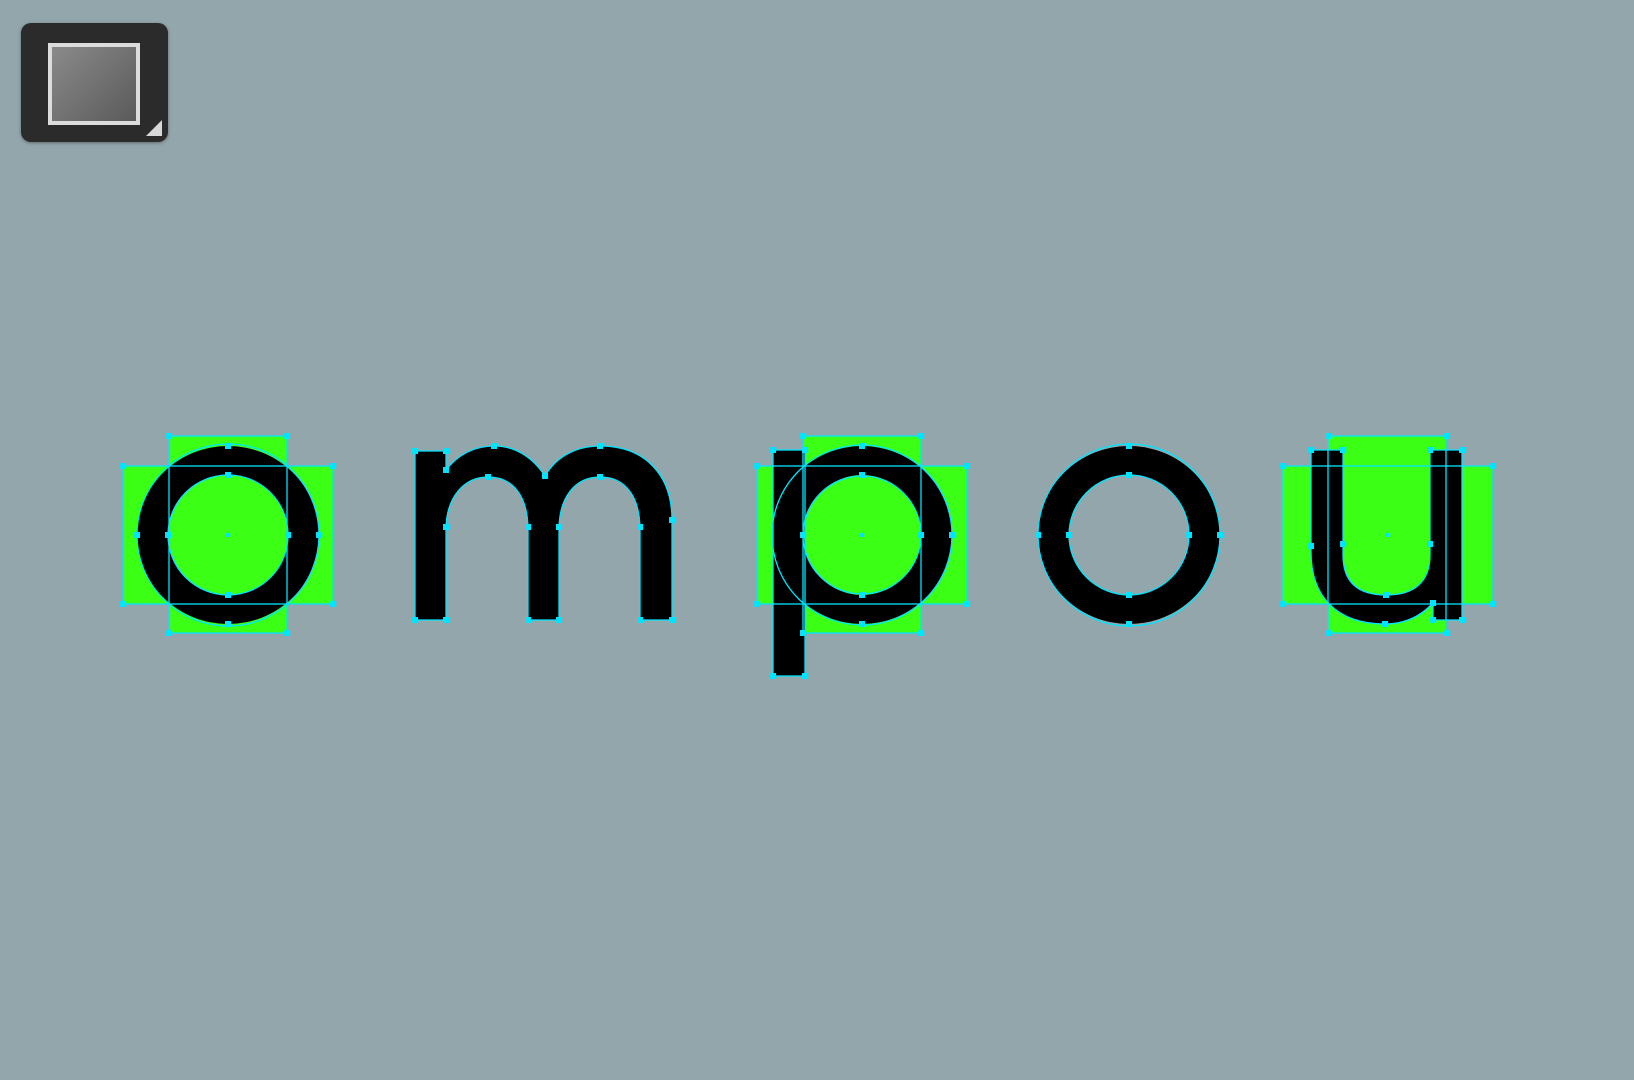  What do you see at coordinates (1129, 535) in the screenshot?
I see `glyph-o` at bounding box center [1129, 535].